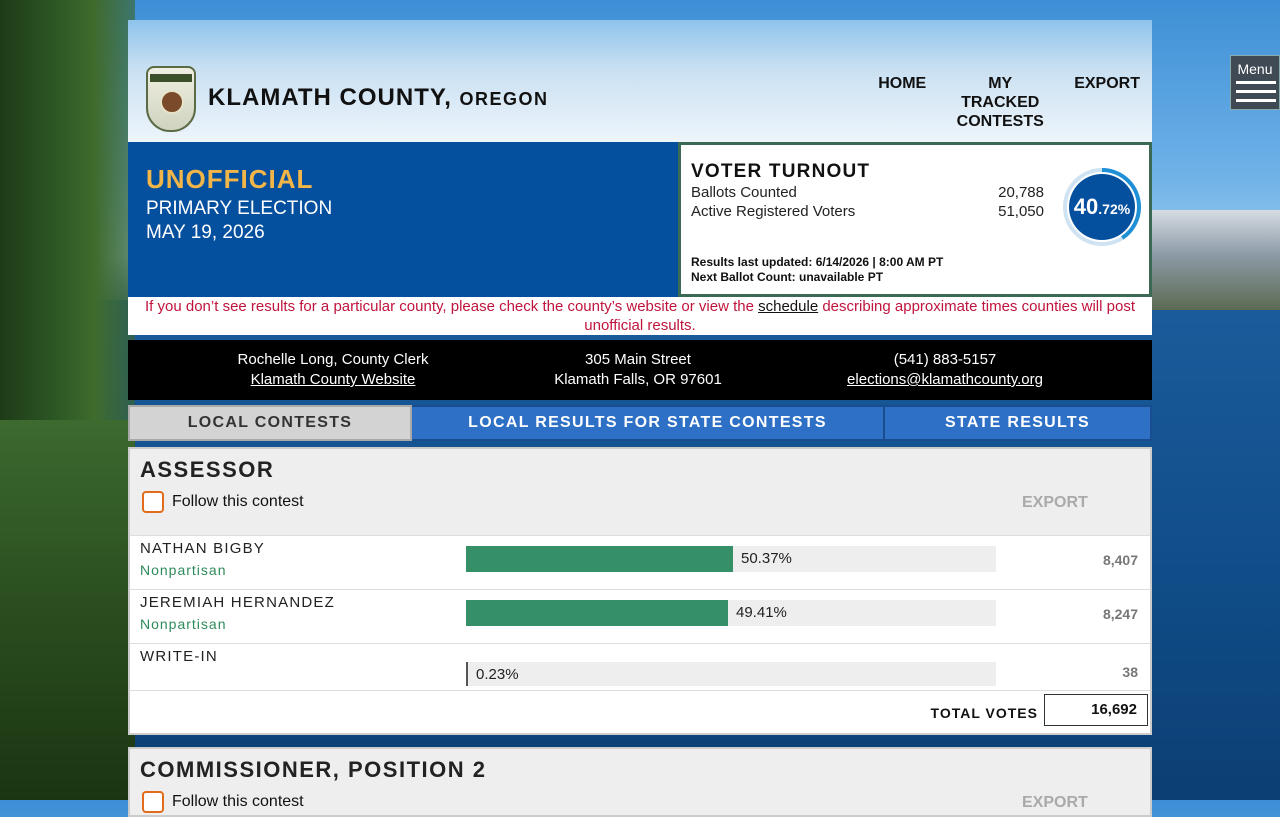  Describe the element at coordinates (731, 613) in the screenshot. I see `vote-share-bar: 49.41%` at that location.